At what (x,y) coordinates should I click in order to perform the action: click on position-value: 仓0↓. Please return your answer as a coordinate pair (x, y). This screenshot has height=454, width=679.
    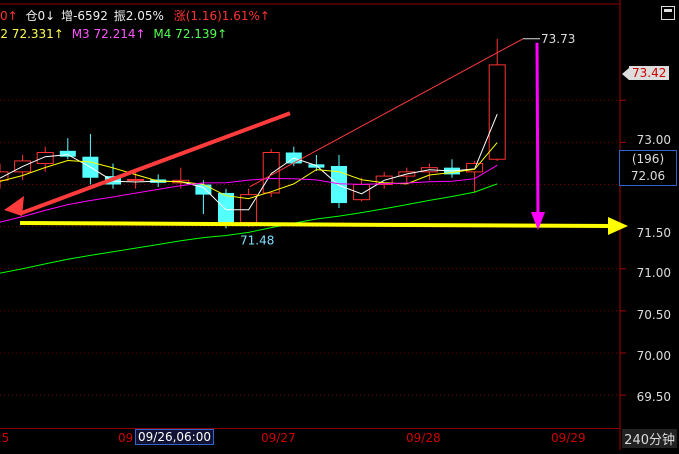
    Looking at the image, I should click on (40, 16).